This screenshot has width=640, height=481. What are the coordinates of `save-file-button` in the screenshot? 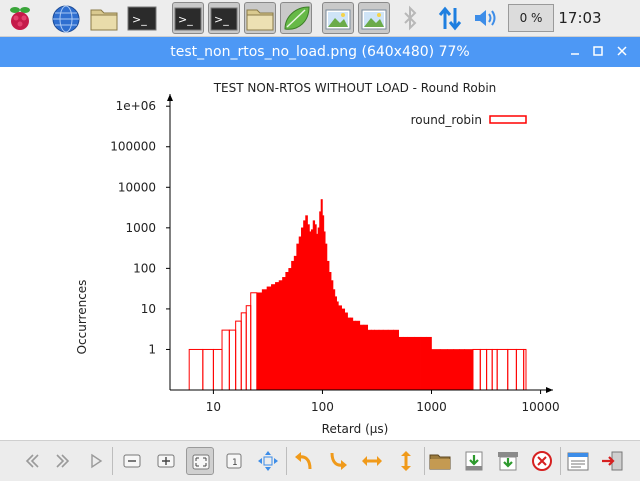 It's located at (474, 461).